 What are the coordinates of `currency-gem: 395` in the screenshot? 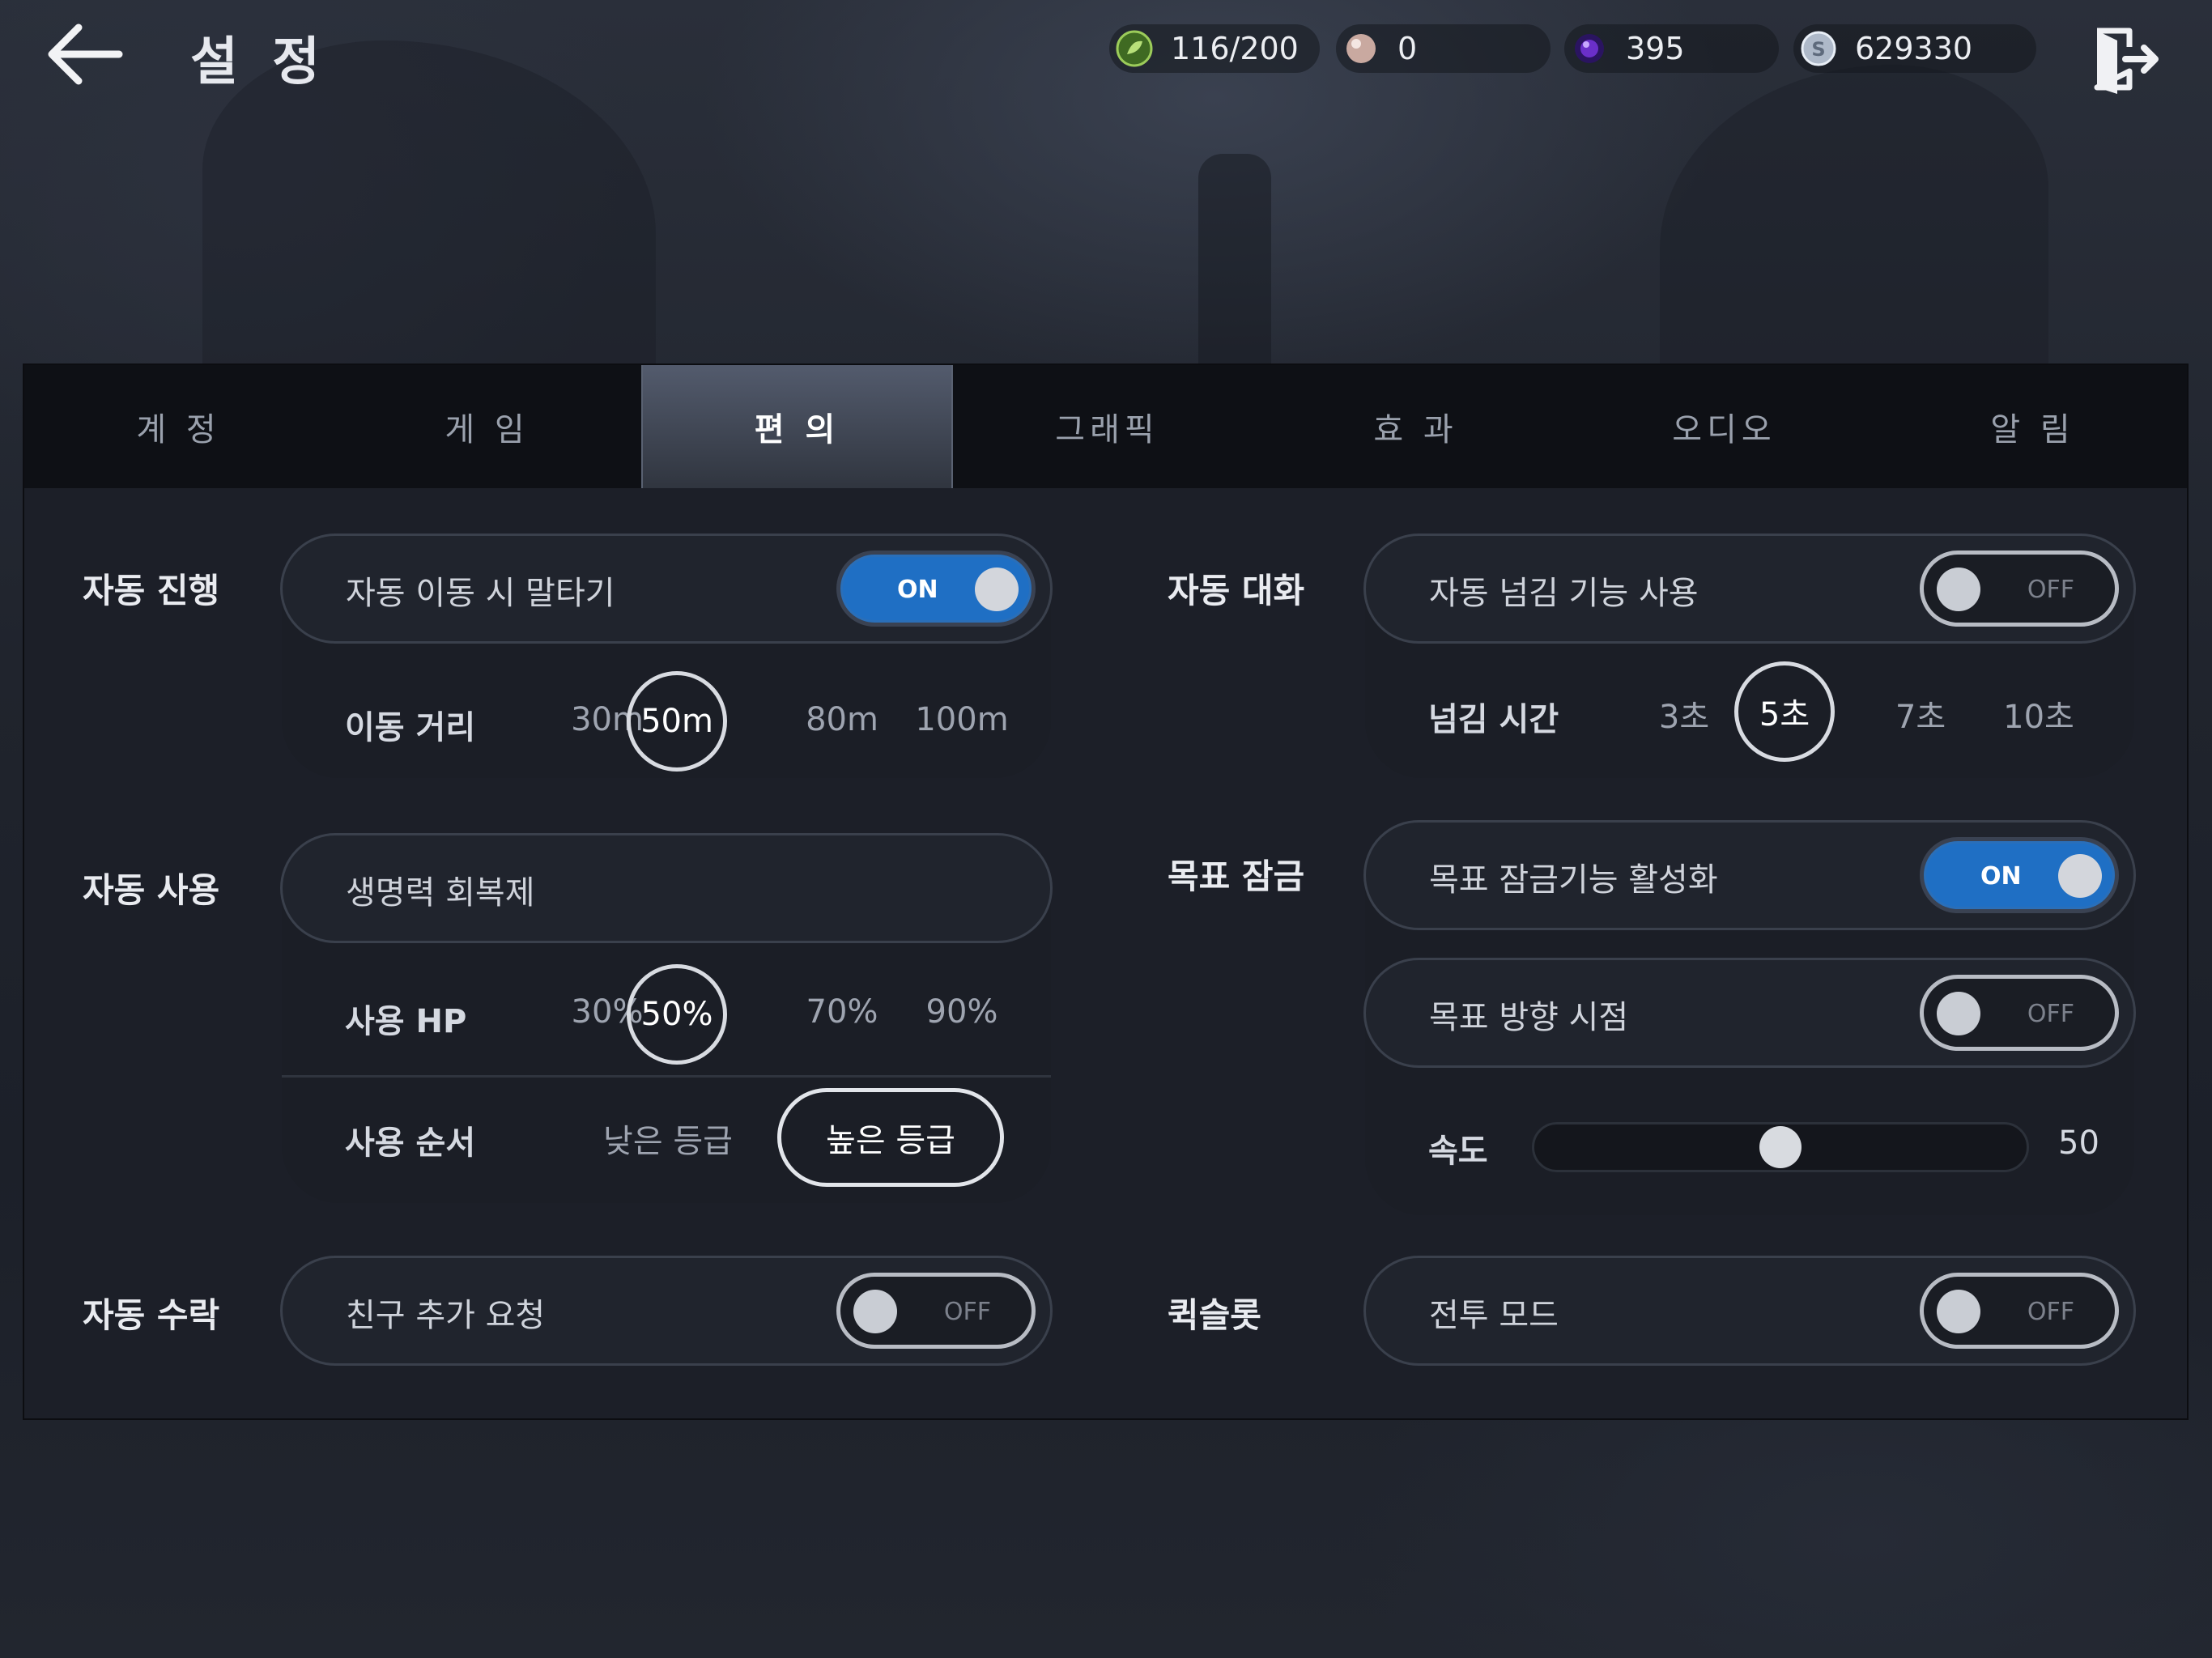 It's located at (1672, 48).